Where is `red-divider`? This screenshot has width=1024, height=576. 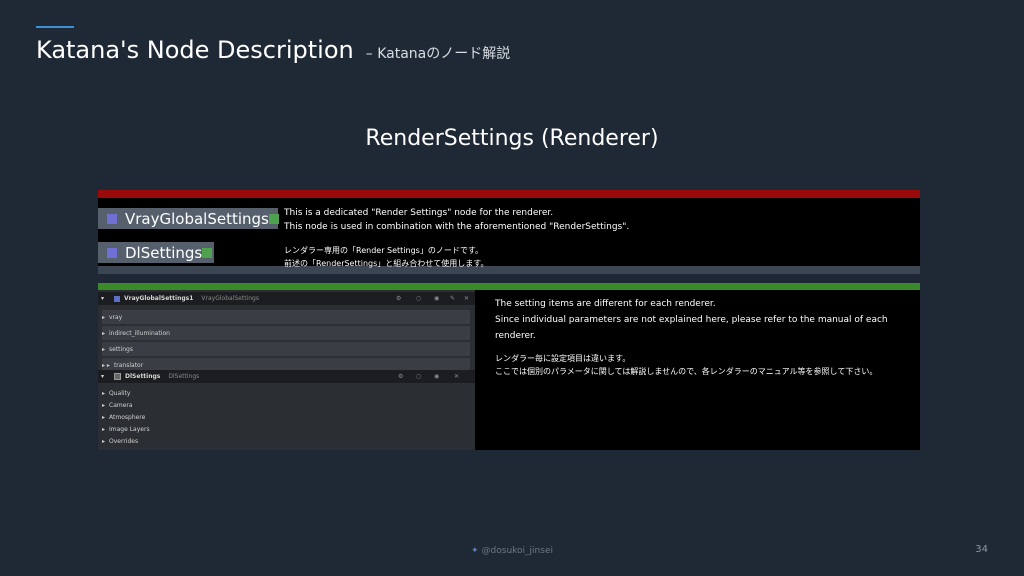 red-divider is located at coordinates (509, 194).